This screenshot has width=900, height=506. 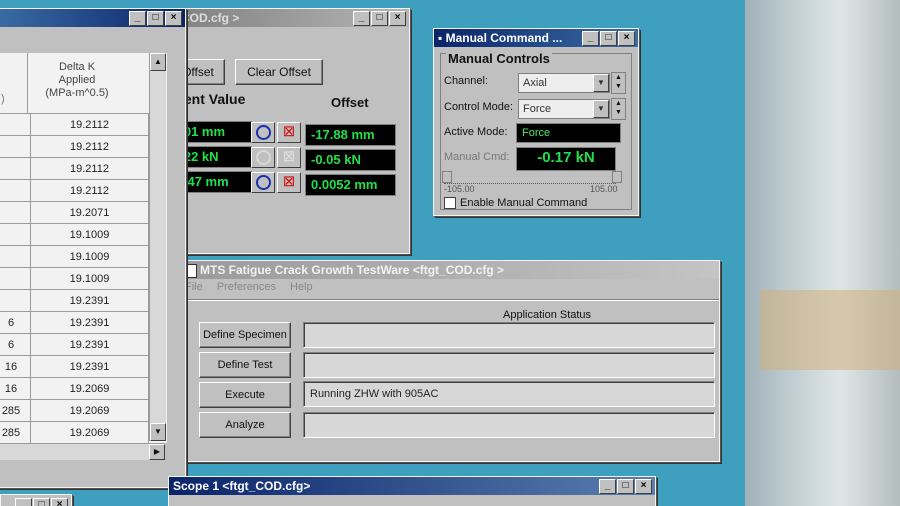 What do you see at coordinates (535, 83) in the screenshot?
I see `channel-value: Axial` at bounding box center [535, 83].